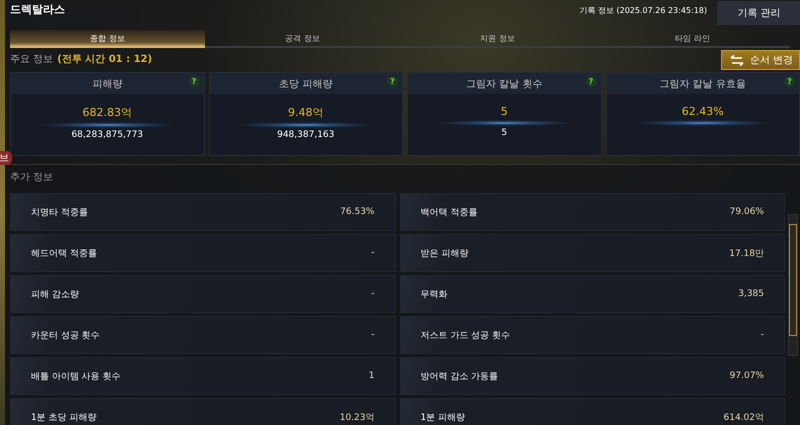 The image size is (800, 425). Describe the element at coordinates (302, 39) in the screenshot. I see `tab: 공격 정보` at that location.